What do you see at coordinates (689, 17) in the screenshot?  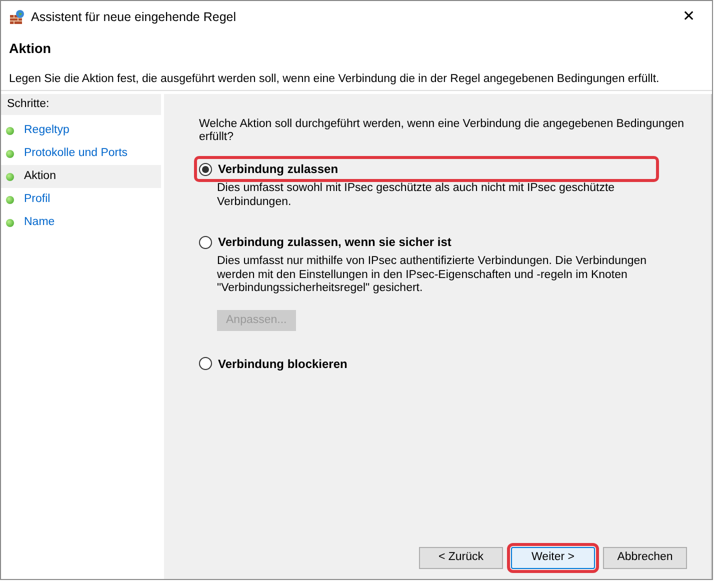 I see `close-button: ✕` at bounding box center [689, 17].